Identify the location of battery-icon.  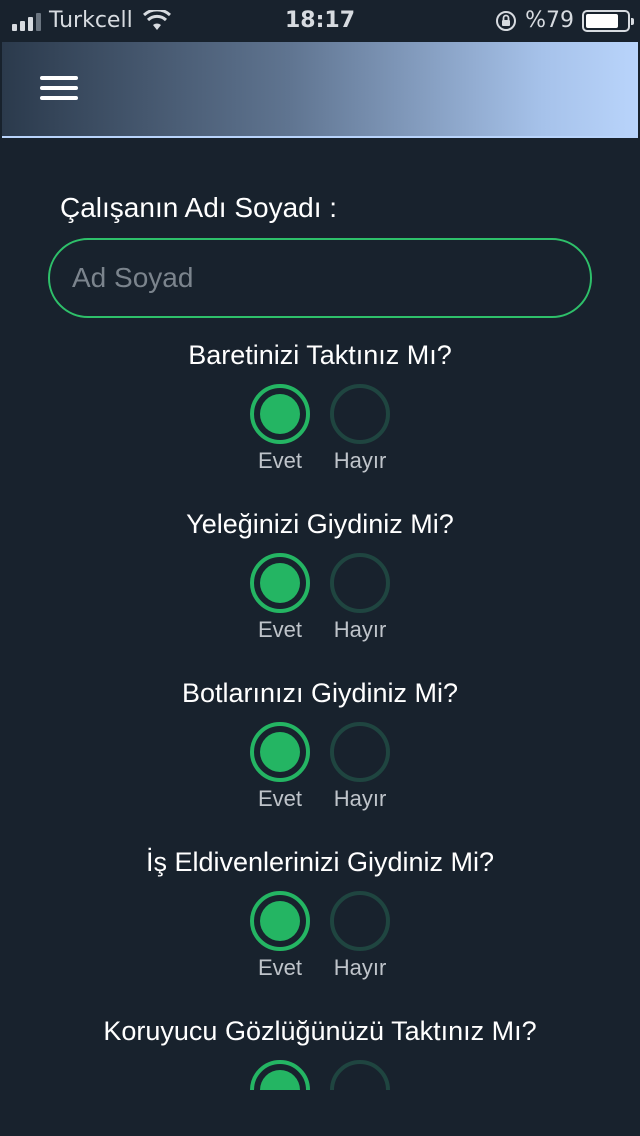
(608, 20).